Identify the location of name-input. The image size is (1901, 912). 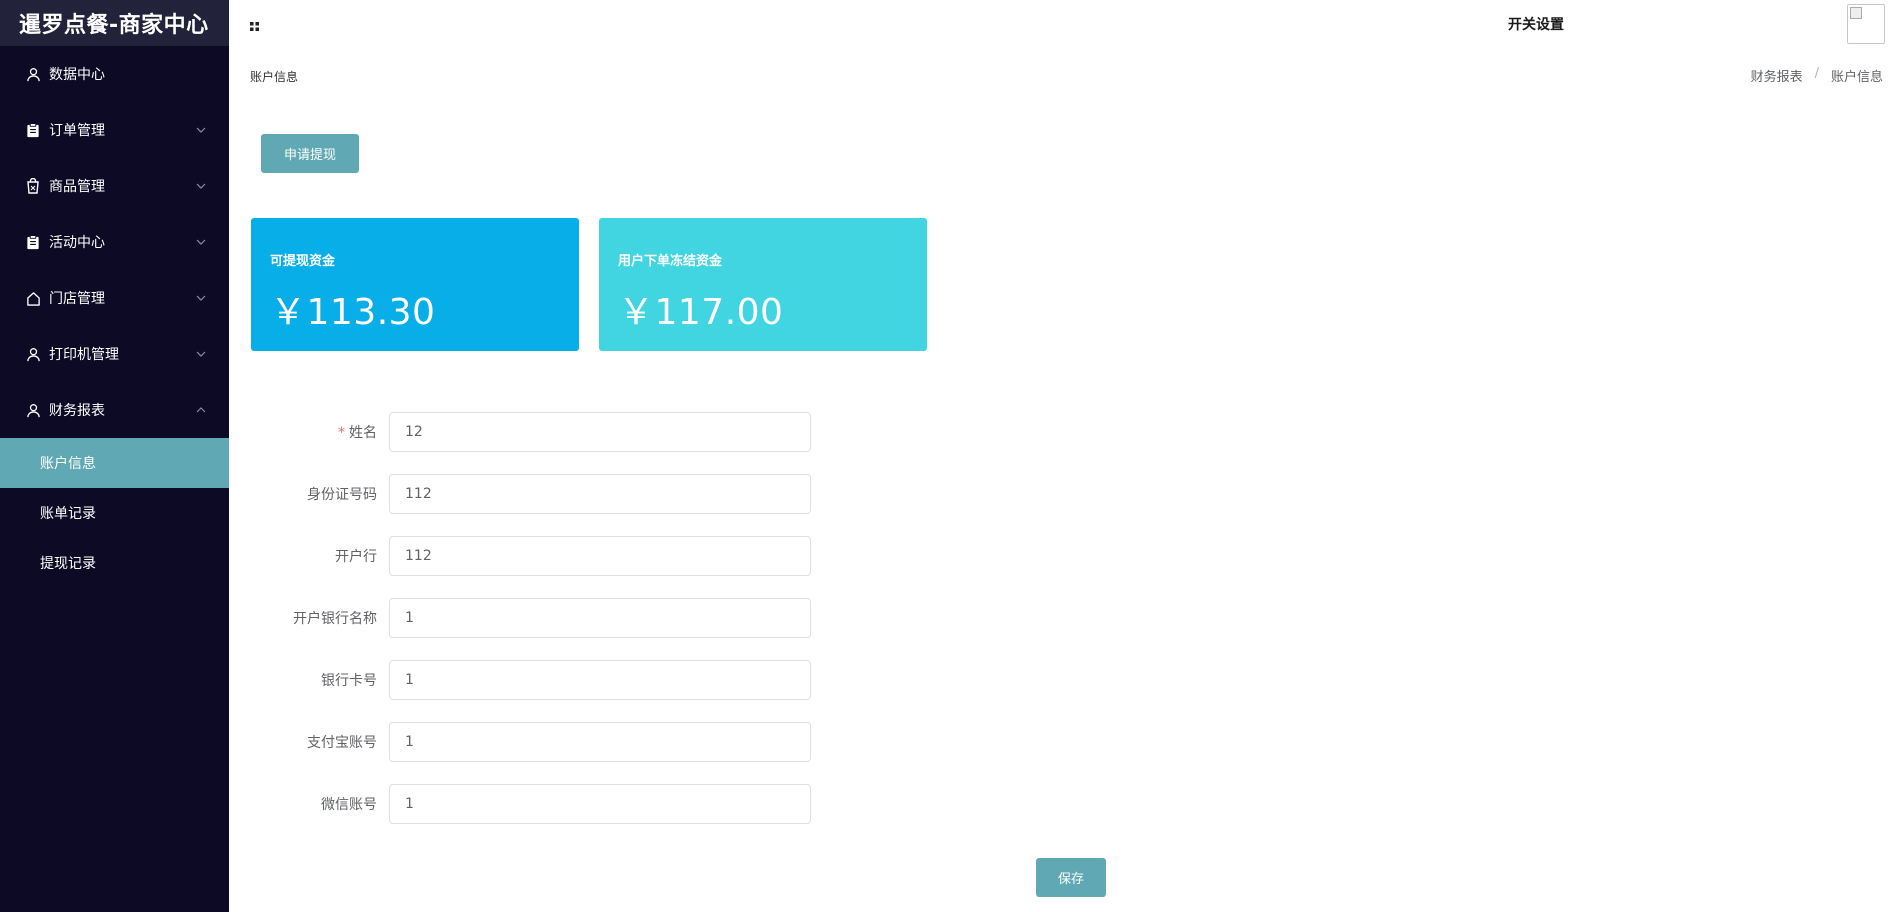
(600, 432).